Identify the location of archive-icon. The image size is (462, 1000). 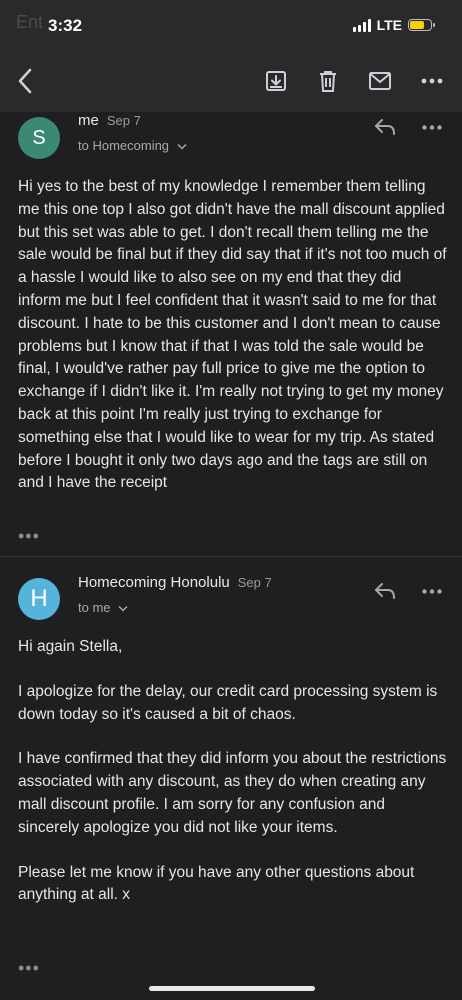
(276, 81).